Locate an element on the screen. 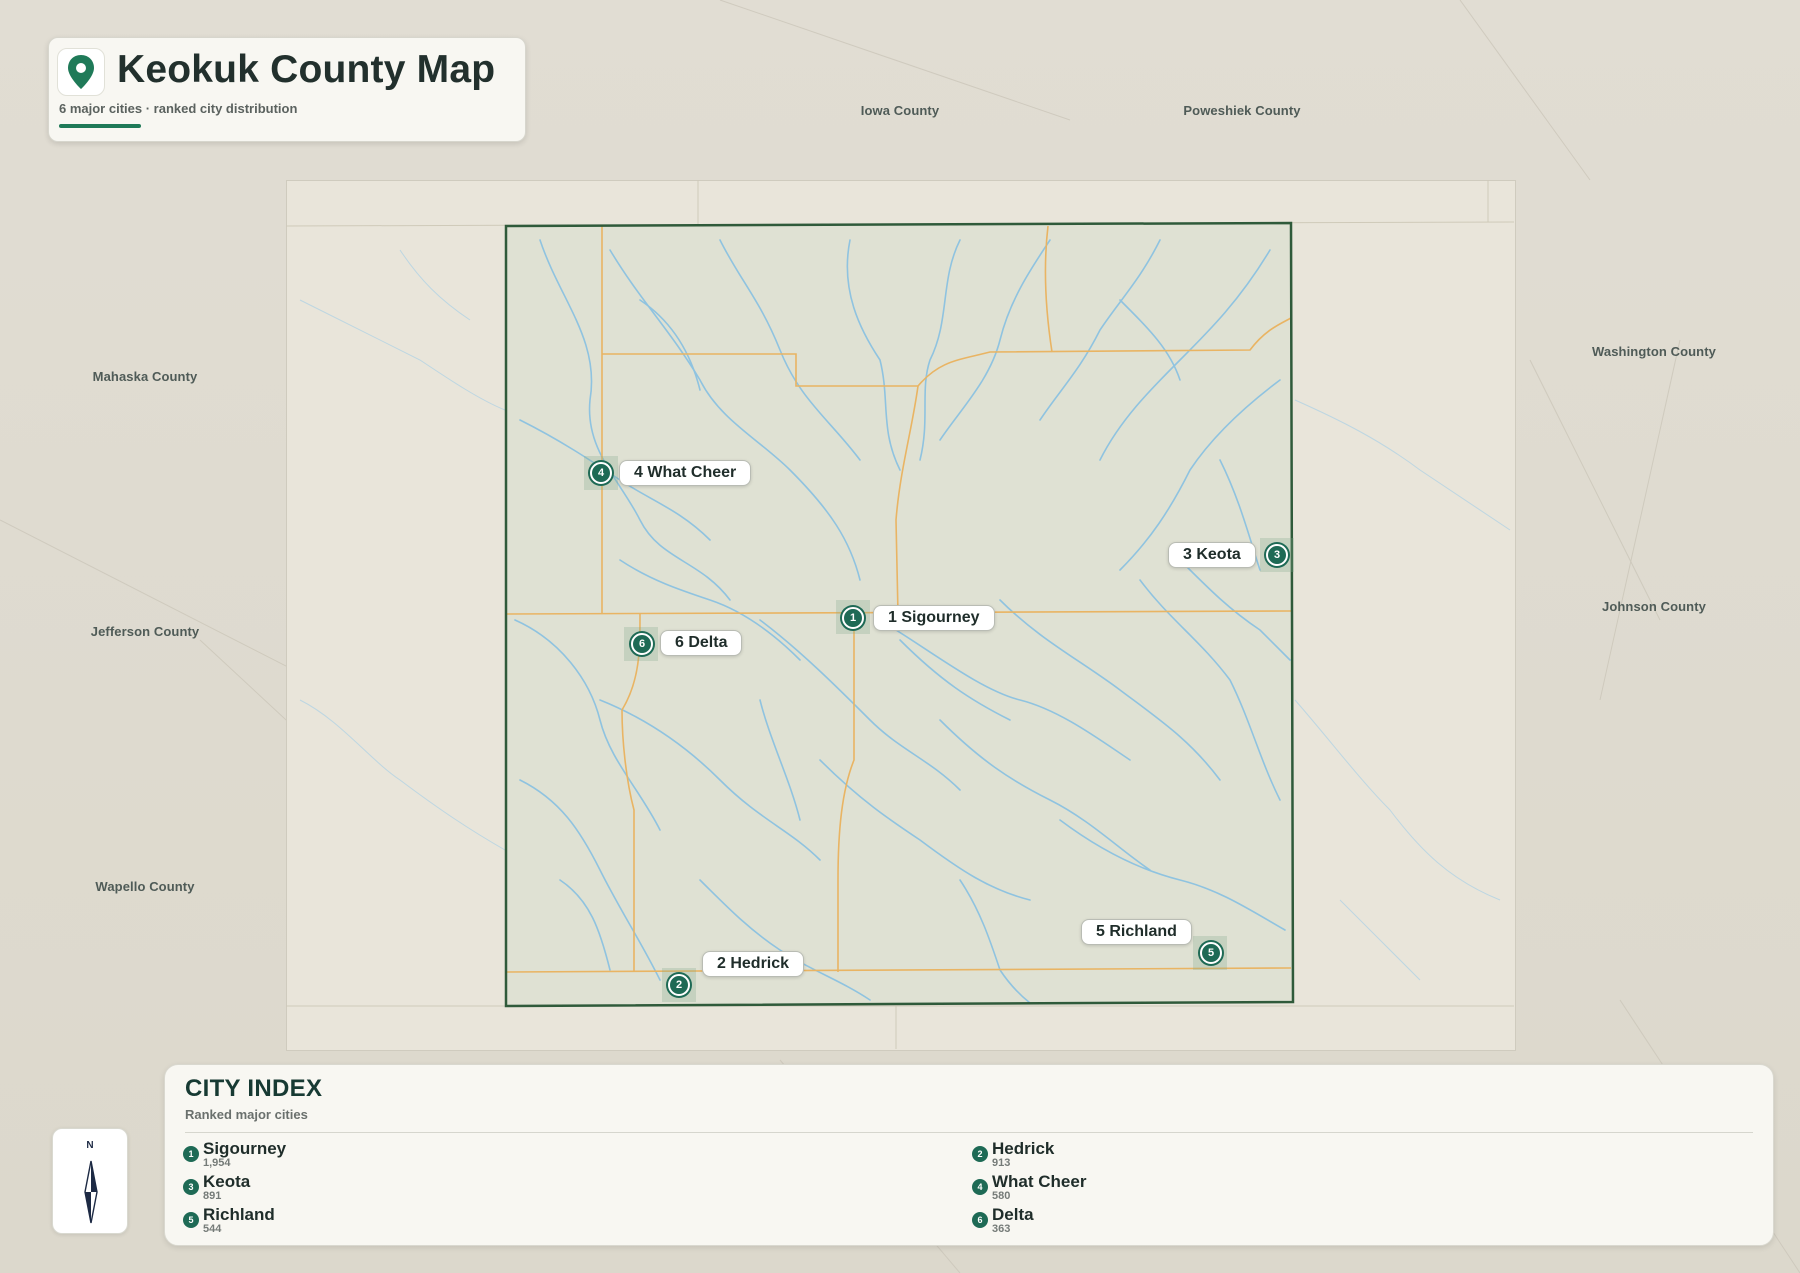  city-label-keota: 3 Keota is located at coordinates (1212, 555).